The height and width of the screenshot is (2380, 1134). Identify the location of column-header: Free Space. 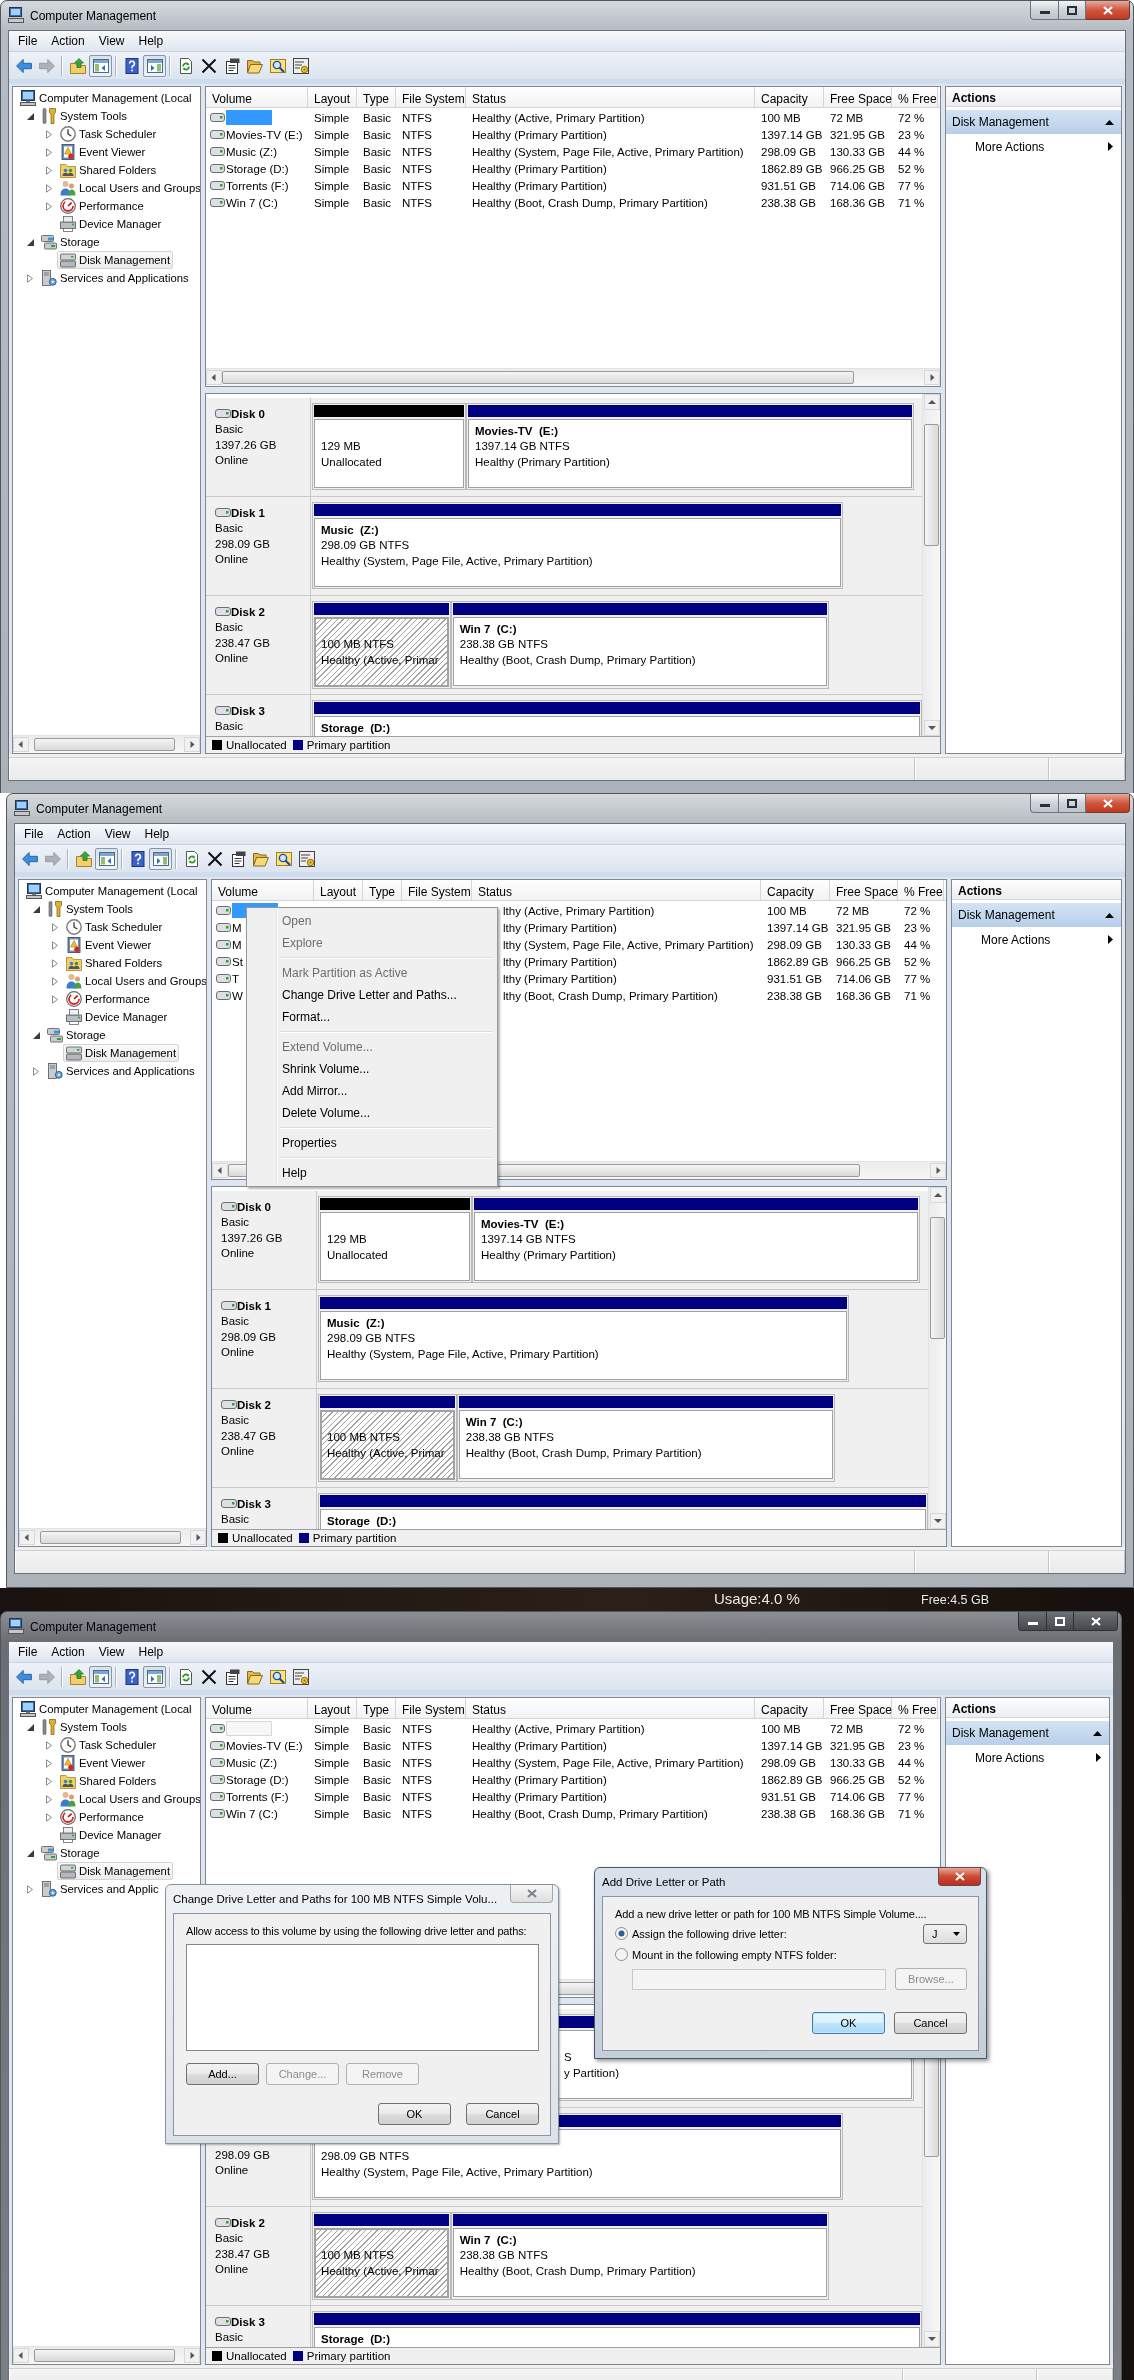
(864, 890).